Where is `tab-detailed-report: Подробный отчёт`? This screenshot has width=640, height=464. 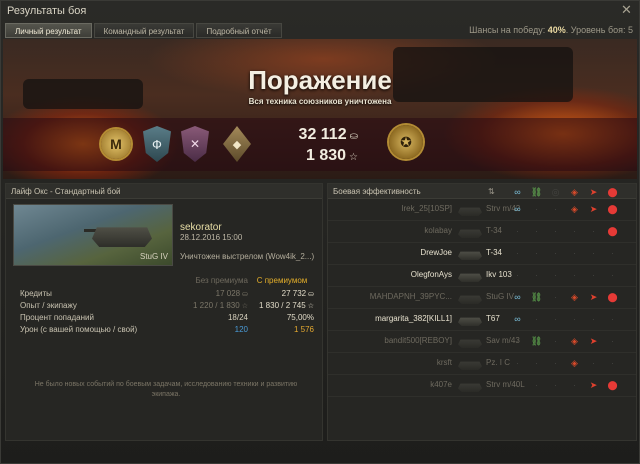 tab-detailed-report: Подробный отчёт is located at coordinates (239, 30).